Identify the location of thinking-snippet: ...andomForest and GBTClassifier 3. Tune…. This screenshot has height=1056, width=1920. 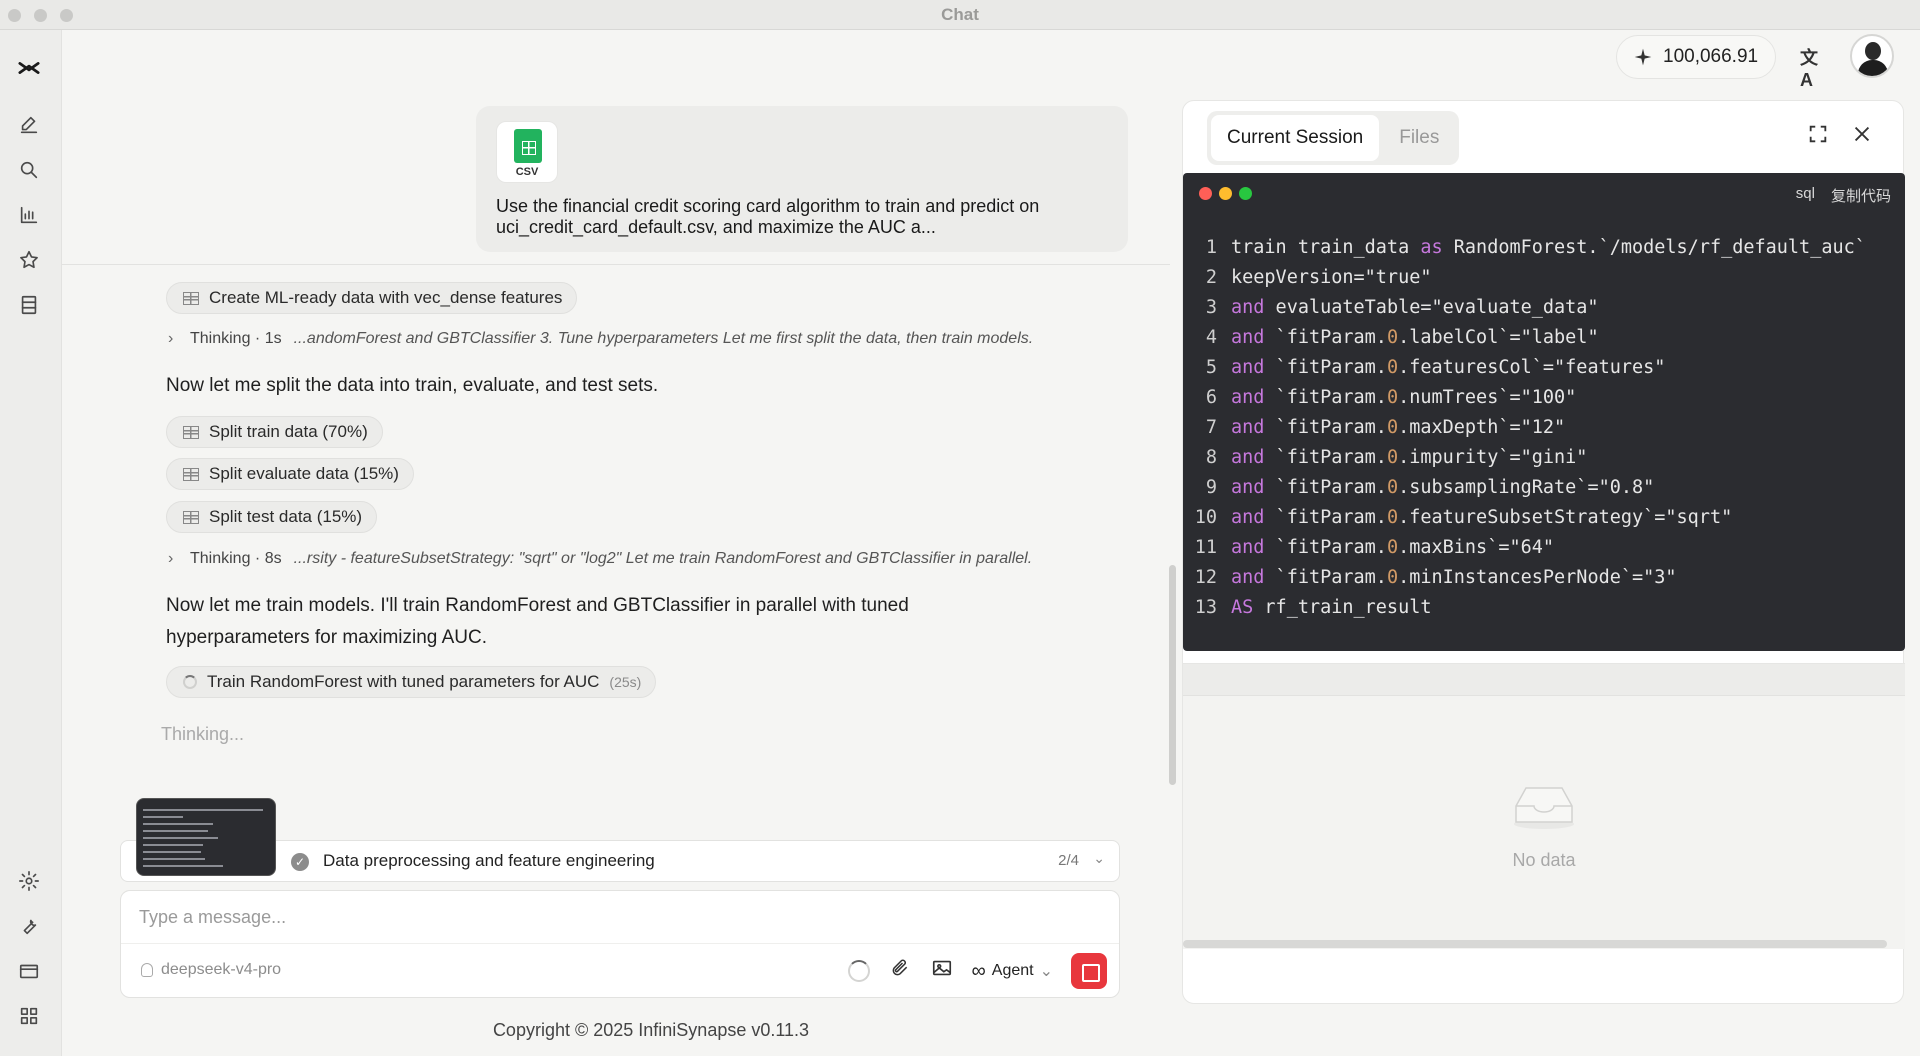
(663, 338).